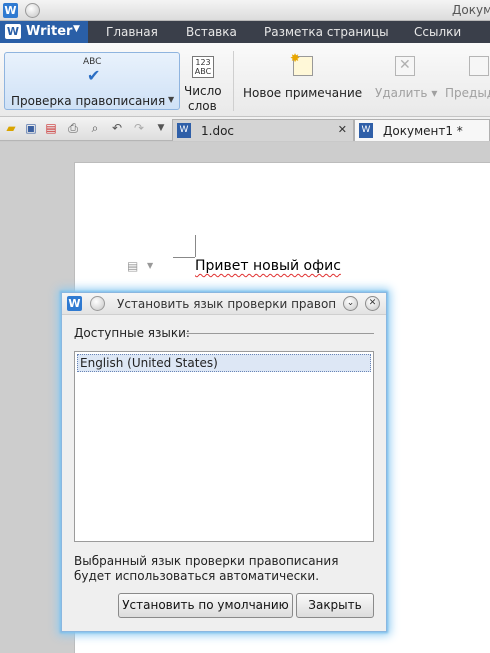 This screenshot has width=490, height=653. Describe the element at coordinates (92, 71) in the screenshot. I see `spellcheck-icon: ABC ✔` at that location.